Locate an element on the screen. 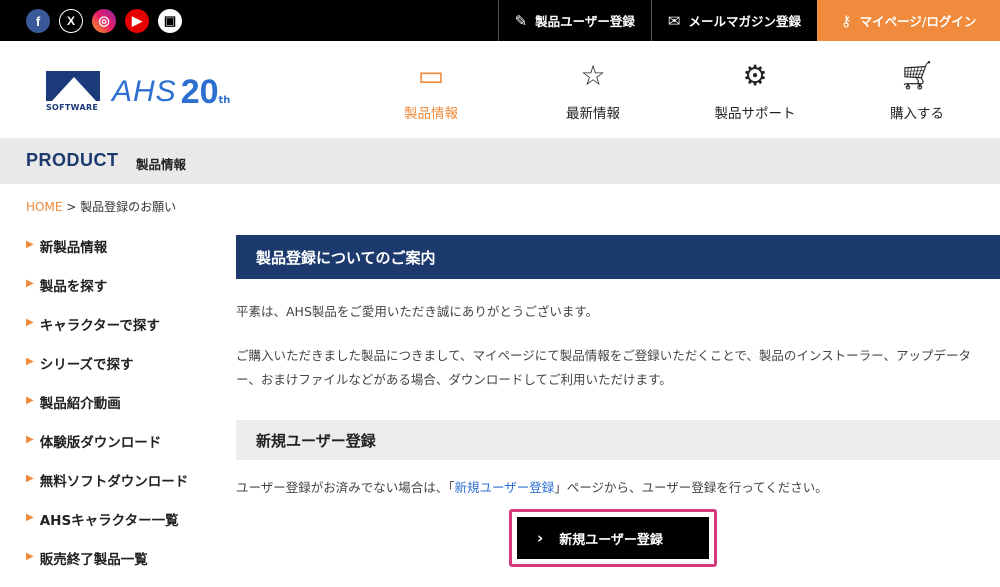  sidebar-item-free-download: ▶ 無料ソフトダウンロード is located at coordinates (121, 489).